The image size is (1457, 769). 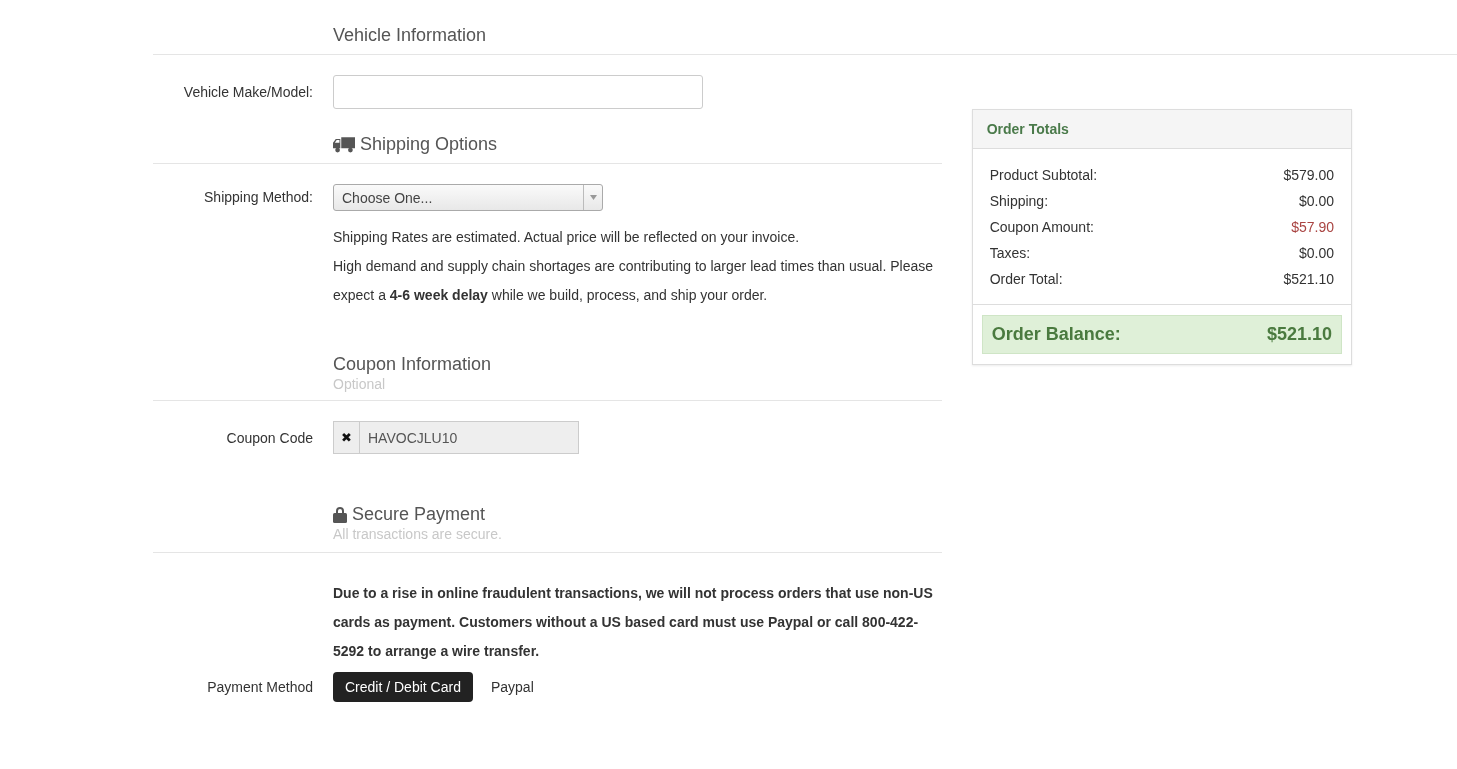 What do you see at coordinates (1299, 334) in the screenshot?
I see `balance-value: $521.10` at bounding box center [1299, 334].